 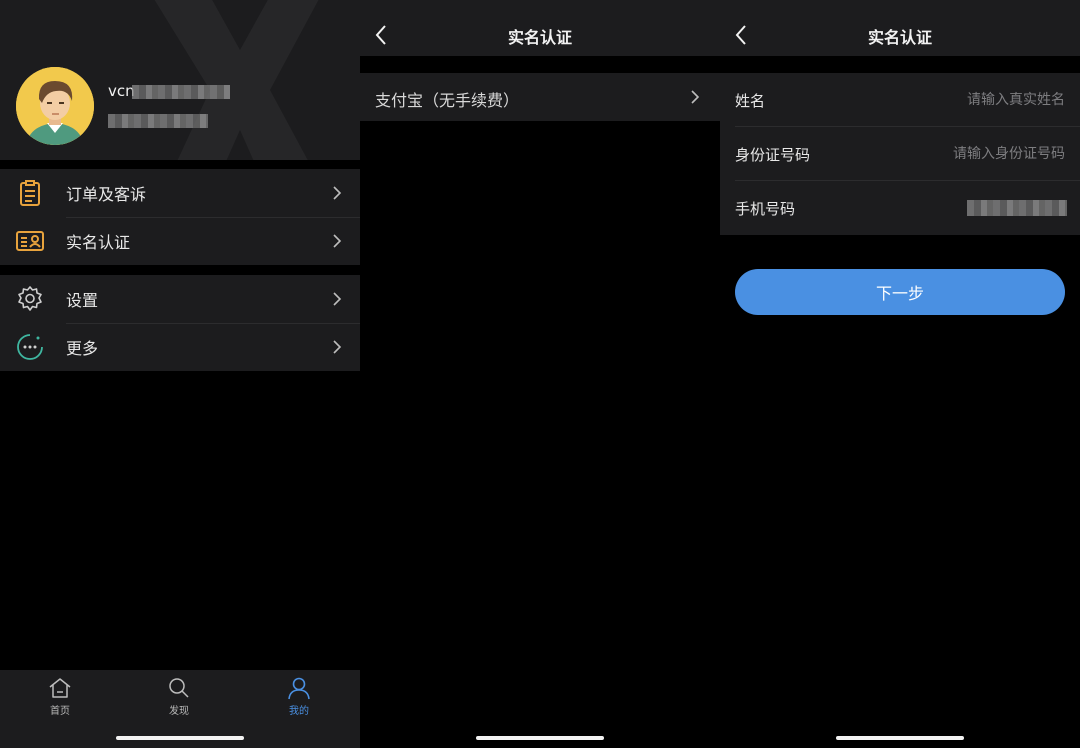 I want to click on username-redacted, so click(x=181, y=92).